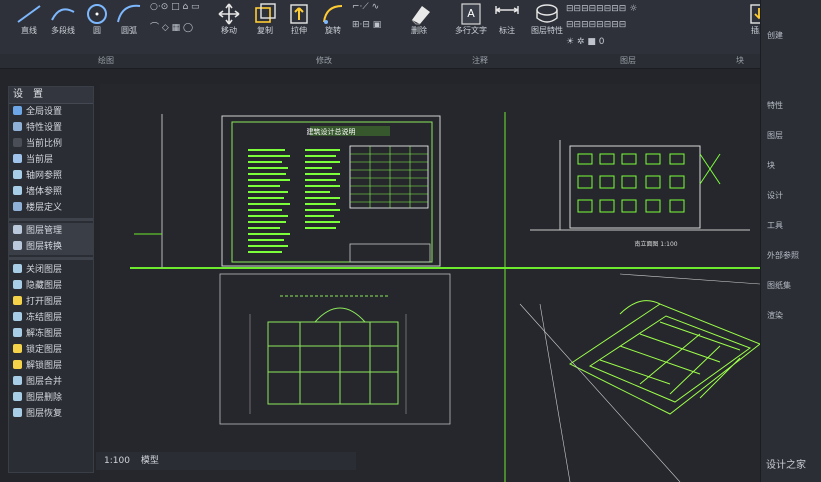 This screenshot has width=821, height=482. Describe the element at coordinates (51, 192) in the screenshot. I see `panel-item: 墙体参照` at that location.